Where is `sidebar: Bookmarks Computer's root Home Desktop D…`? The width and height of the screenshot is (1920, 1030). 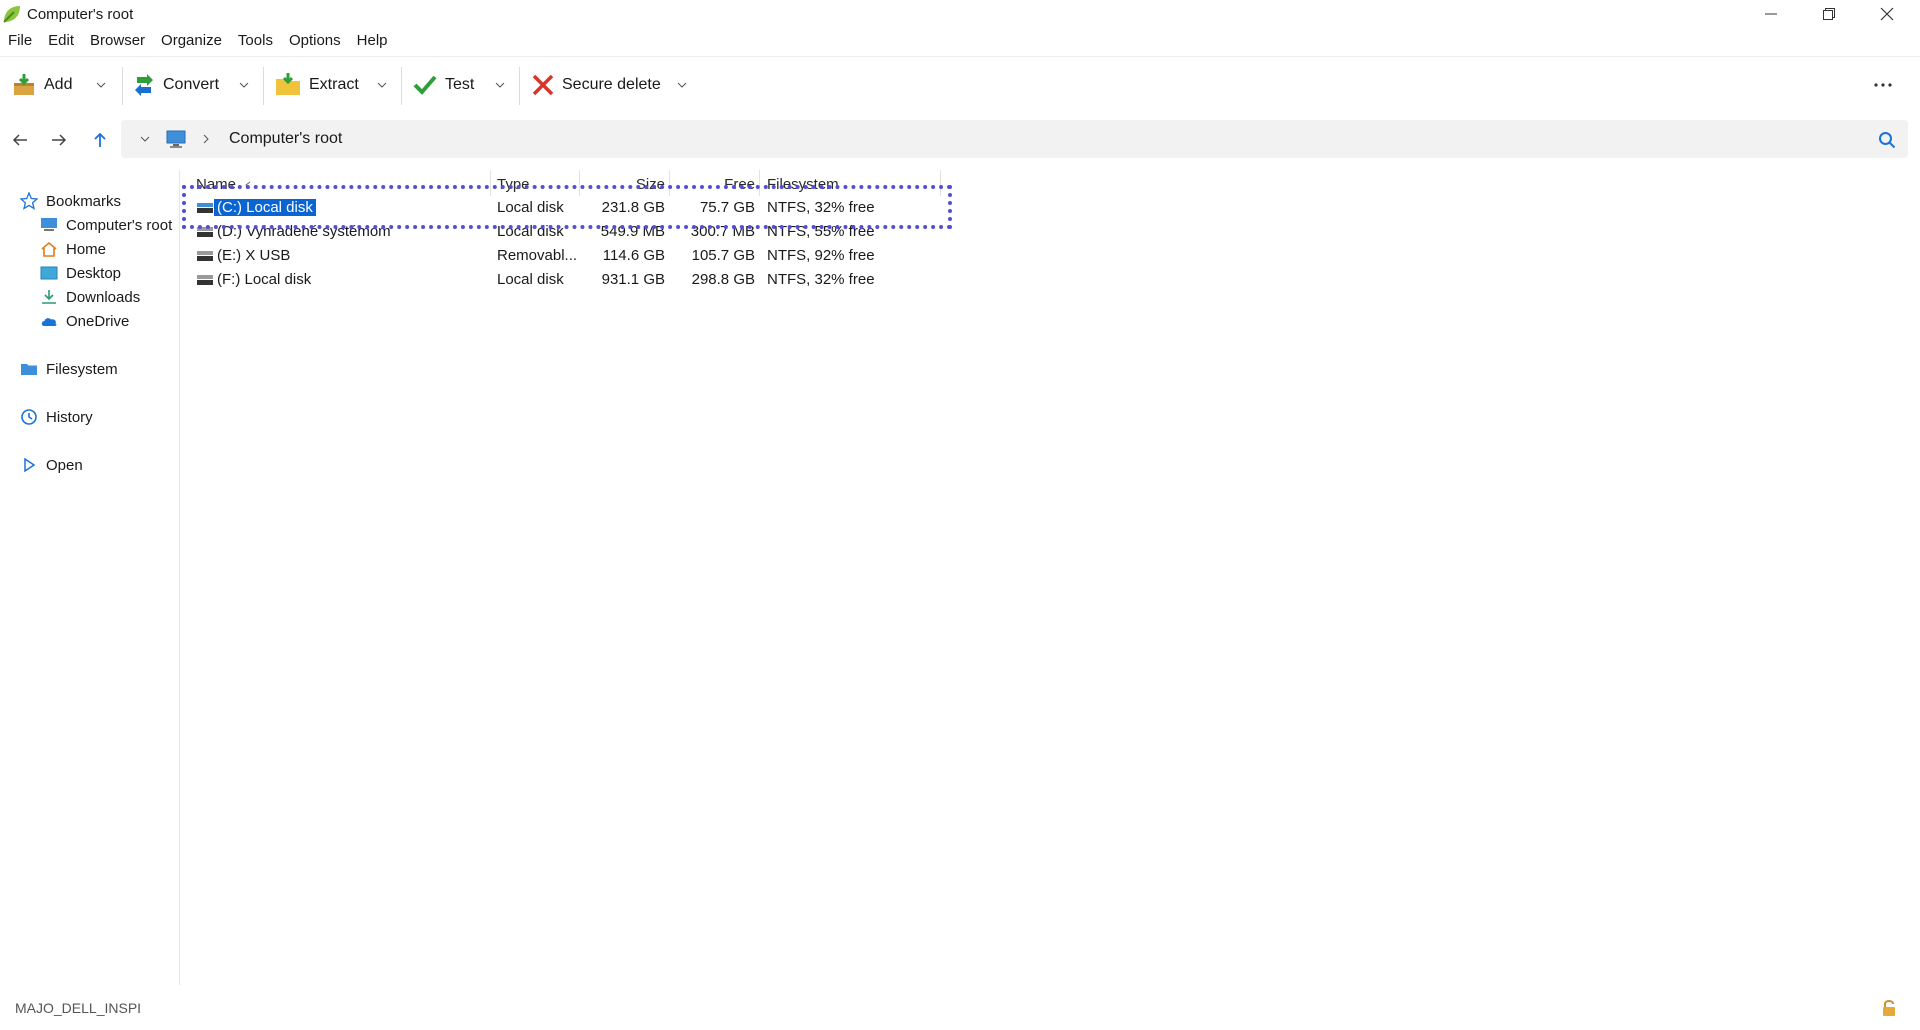 sidebar: Bookmarks Computer's root Home Desktop D… is located at coordinates (90, 577).